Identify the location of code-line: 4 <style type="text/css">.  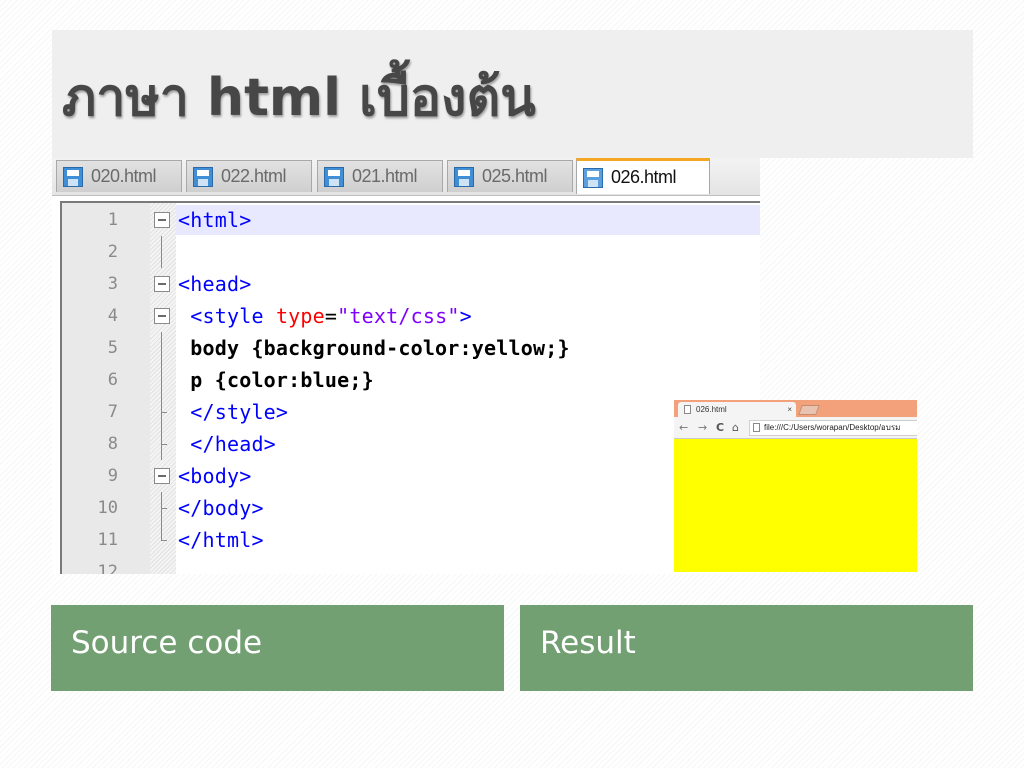
(411, 316).